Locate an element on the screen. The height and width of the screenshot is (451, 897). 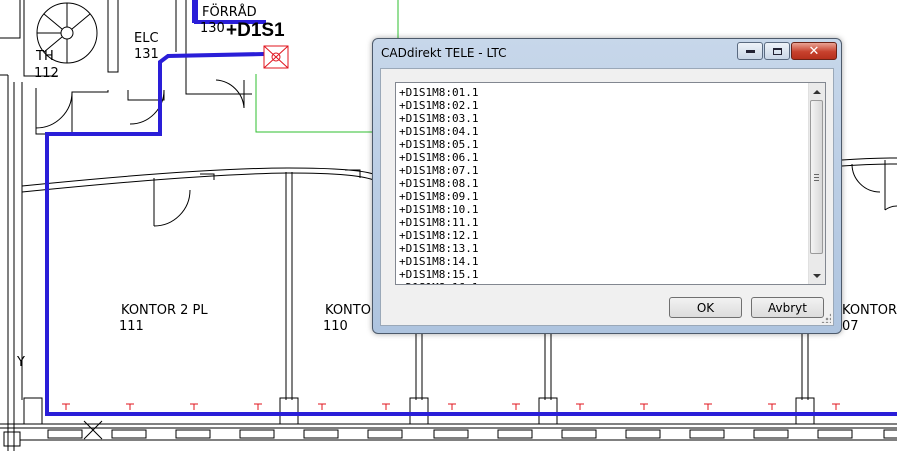
list-item: +D1S1M8:07.1 is located at coordinates (602, 170).